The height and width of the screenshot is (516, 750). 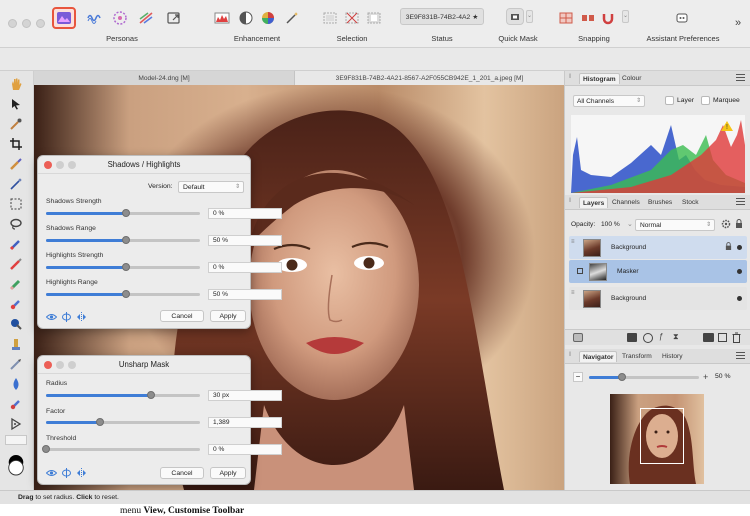 I want to click on opacity-dropdown: ⌄, so click(x=630, y=224).